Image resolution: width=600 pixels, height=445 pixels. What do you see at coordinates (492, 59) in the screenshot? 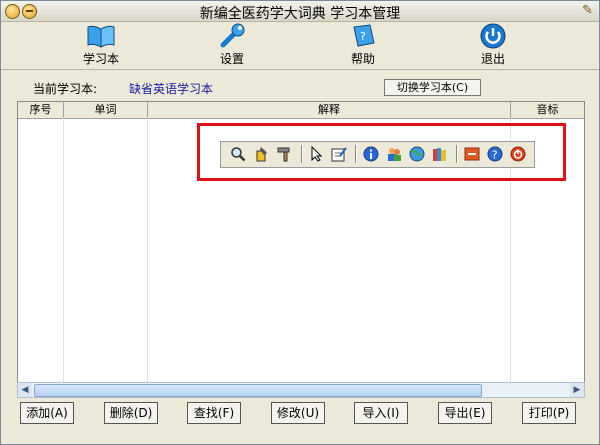
I see `toolbar-exit-label: 退出` at bounding box center [492, 59].